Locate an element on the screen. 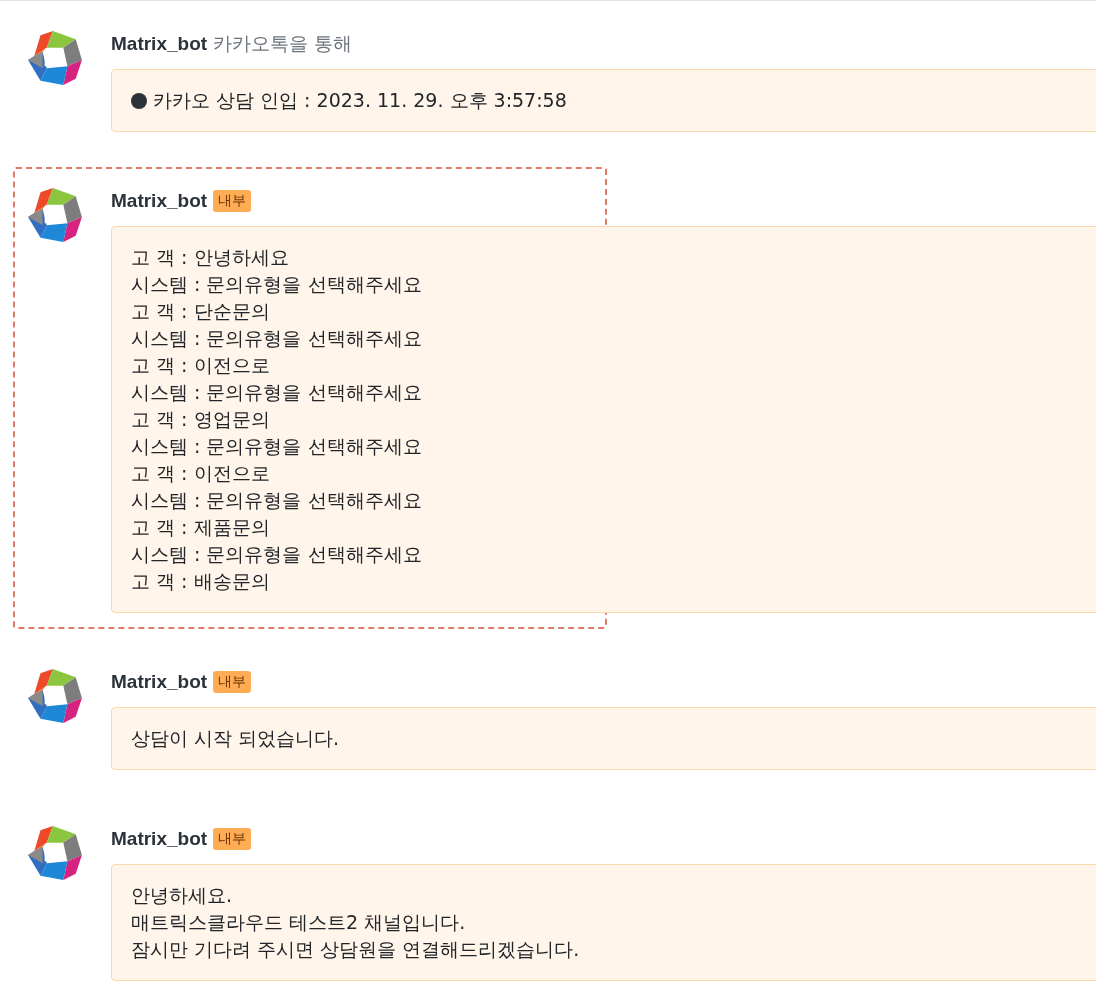  message-text: 잠시만 기다려 주시면 상담원을 연결해드리겠습니다. is located at coordinates (355, 949).